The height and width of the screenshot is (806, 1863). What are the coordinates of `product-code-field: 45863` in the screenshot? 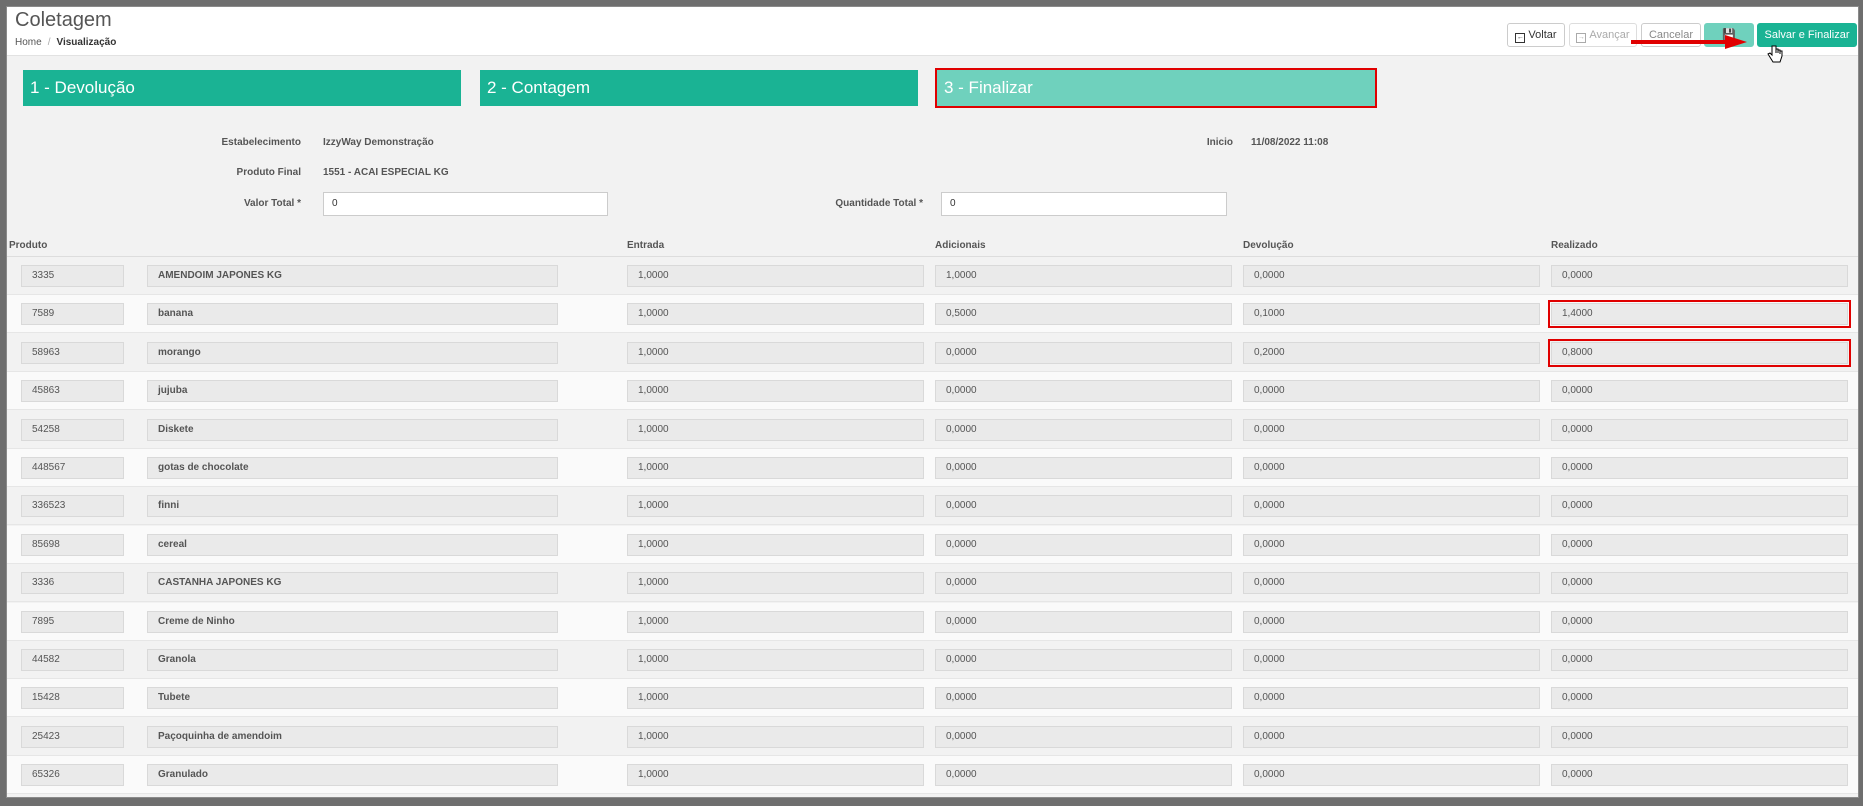 It's located at (72, 391).